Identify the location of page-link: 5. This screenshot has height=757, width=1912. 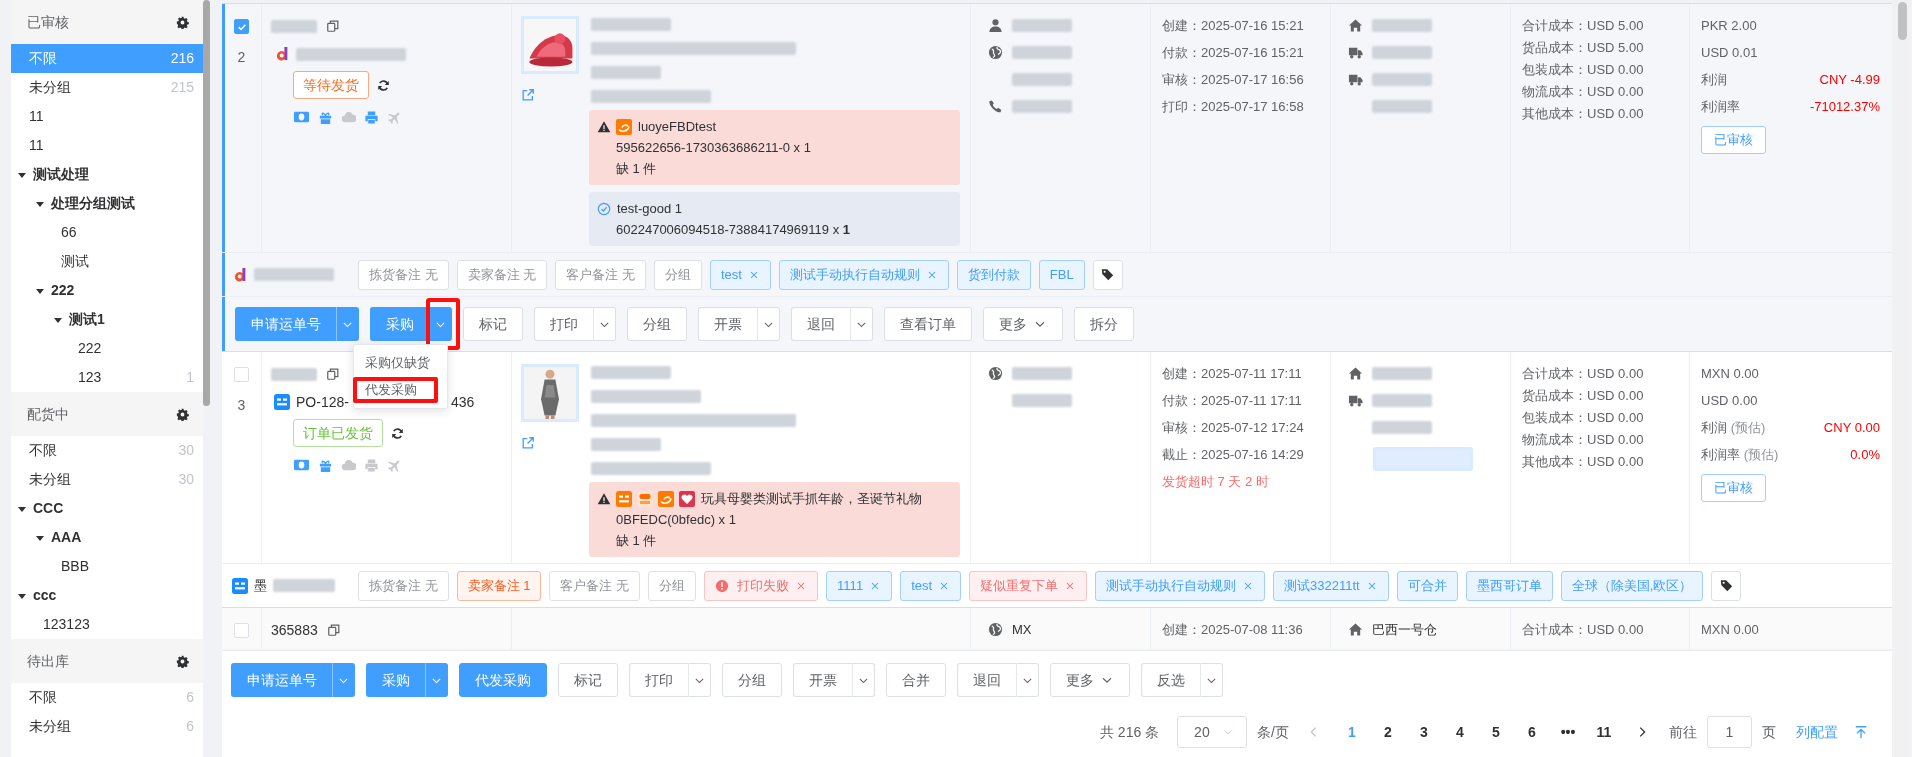
(1496, 732).